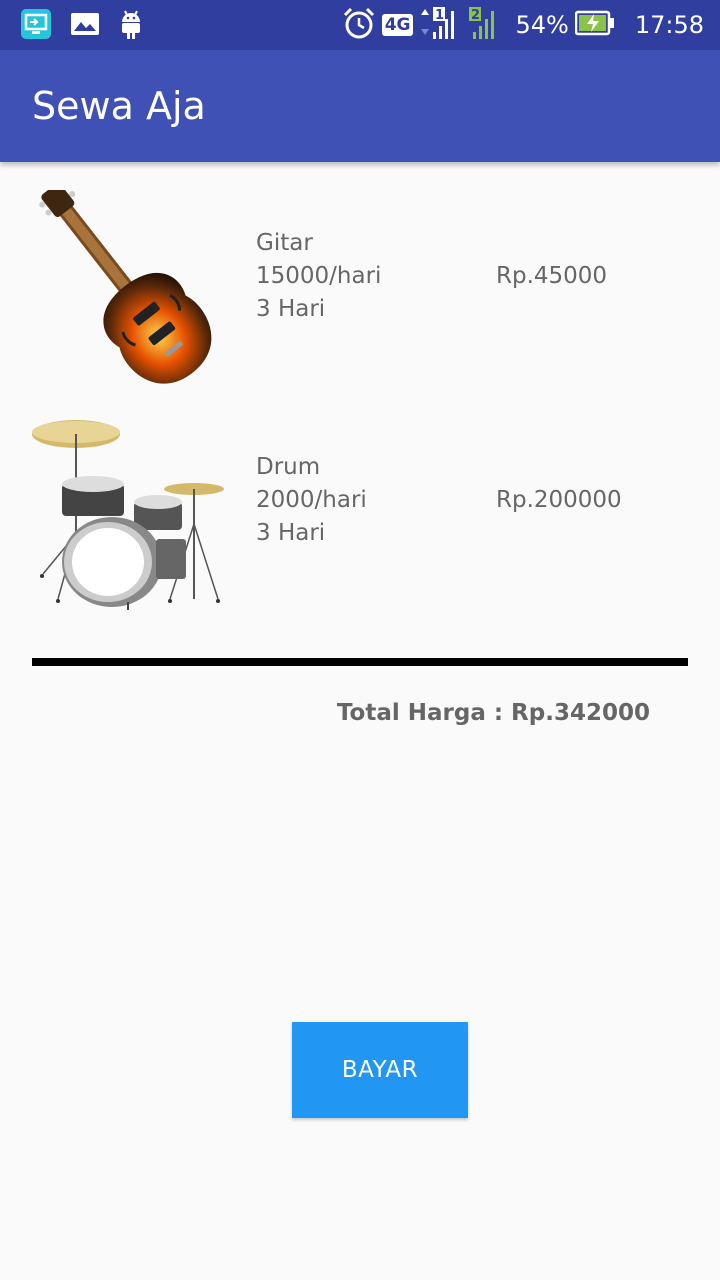  Describe the element at coordinates (85, 26) in the screenshot. I see `gallery-icon` at that location.